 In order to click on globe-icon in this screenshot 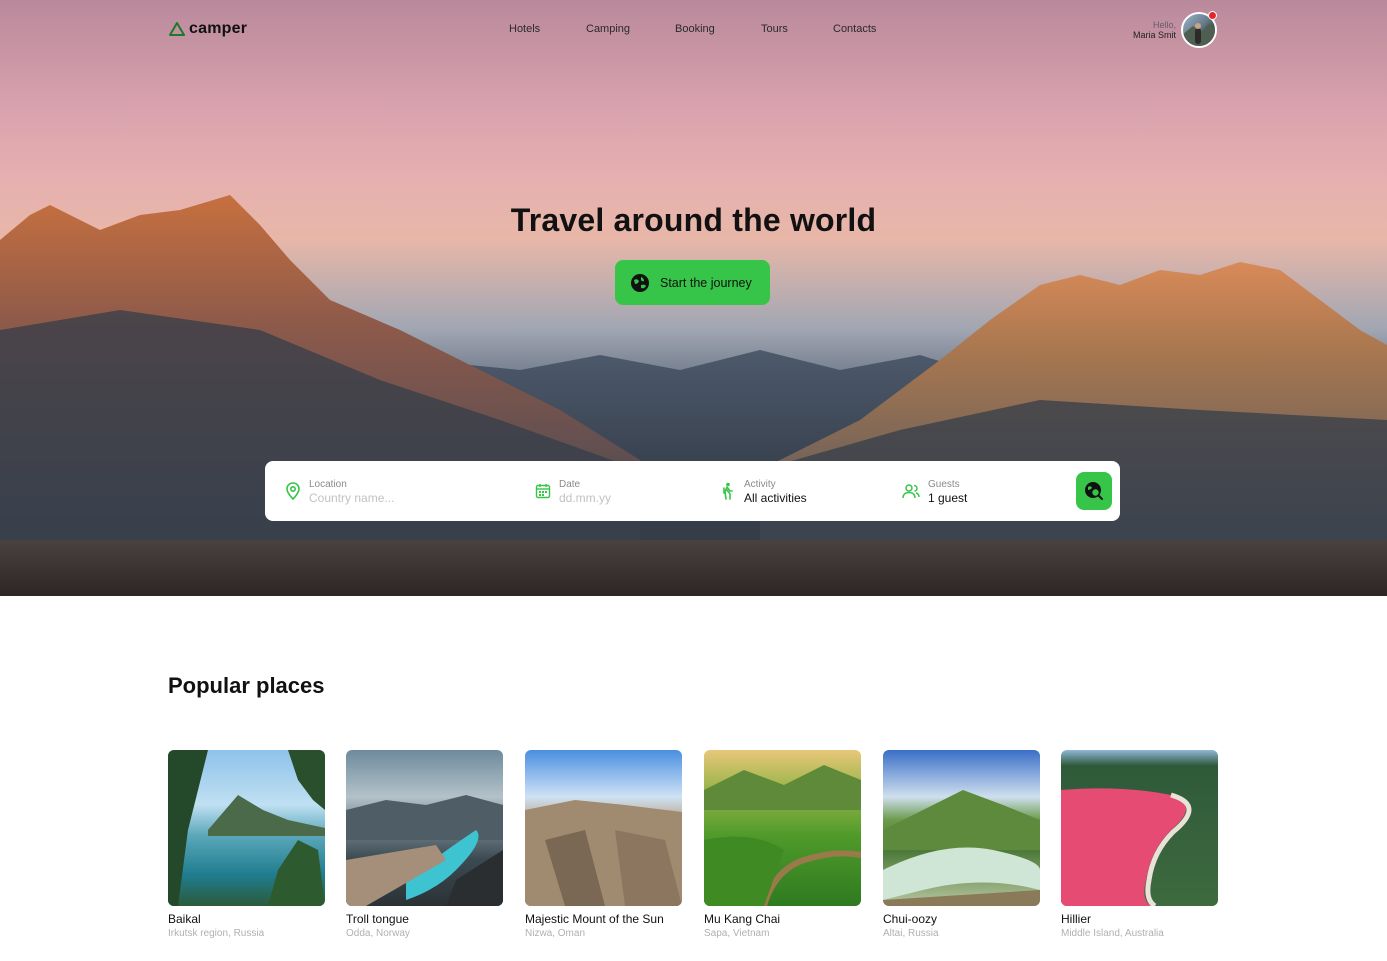, I will do `click(640, 282)`.